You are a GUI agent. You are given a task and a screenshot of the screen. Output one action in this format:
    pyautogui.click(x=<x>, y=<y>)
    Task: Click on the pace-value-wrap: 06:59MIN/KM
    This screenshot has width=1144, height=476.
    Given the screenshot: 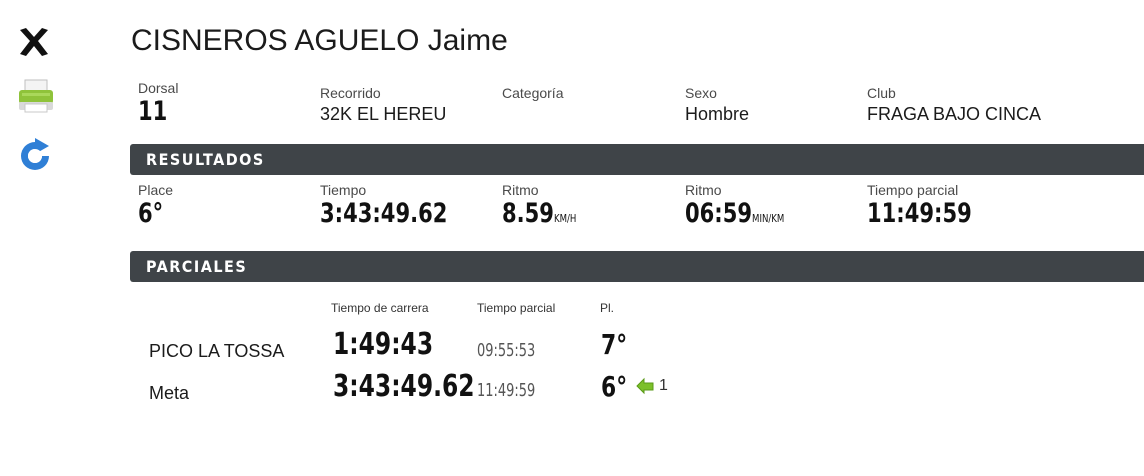 What is the action you would take?
    pyautogui.click(x=734, y=213)
    